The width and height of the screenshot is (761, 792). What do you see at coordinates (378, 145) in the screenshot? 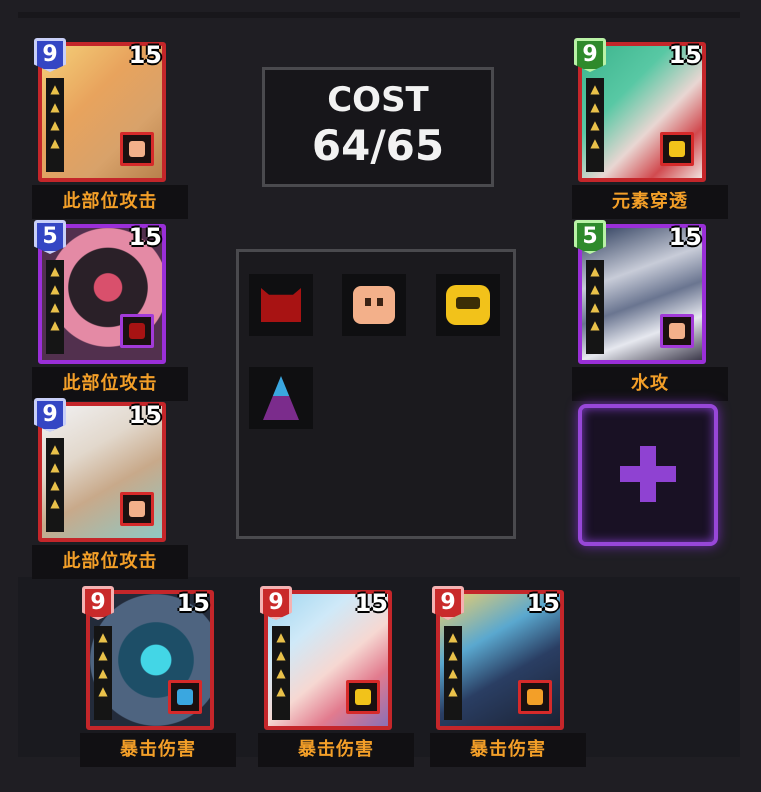
I see `cost-value: 64/65` at bounding box center [378, 145].